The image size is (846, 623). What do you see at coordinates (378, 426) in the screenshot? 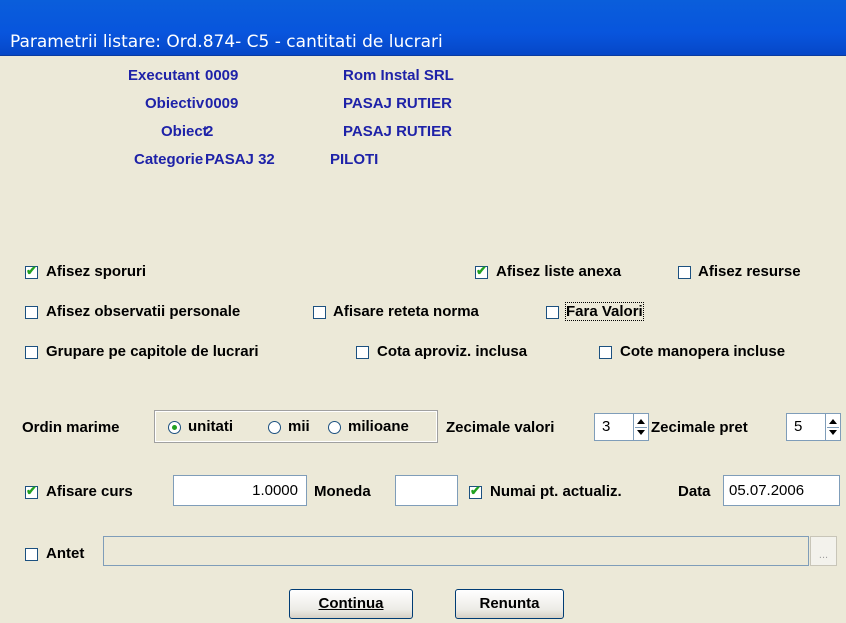
I see `radio-milioane-label: milioane` at bounding box center [378, 426].